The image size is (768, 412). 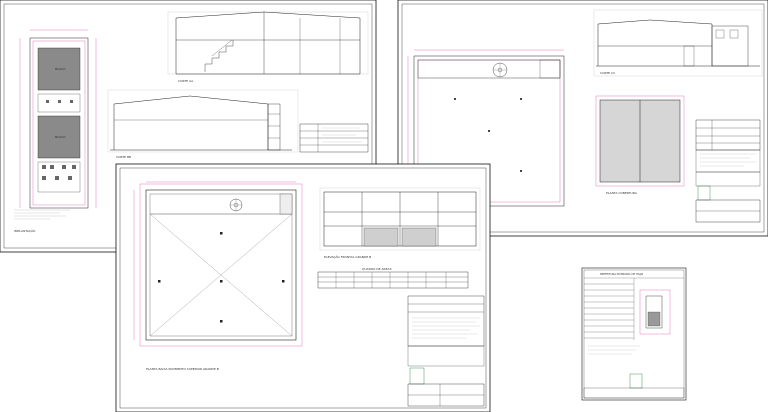 What do you see at coordinates (60, 137) in the screenshot?
I see `block-b-label: BLOCO` at bounding box center [60, 137].